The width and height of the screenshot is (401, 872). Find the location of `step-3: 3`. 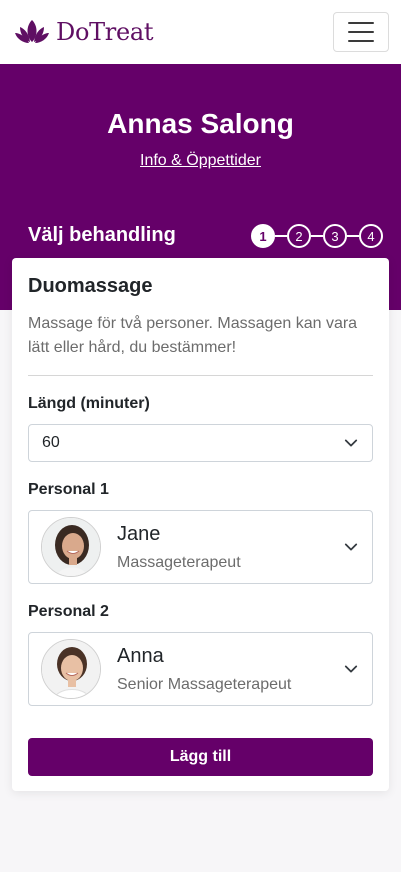

step-3: 3 is located at coordinates (335, 236).